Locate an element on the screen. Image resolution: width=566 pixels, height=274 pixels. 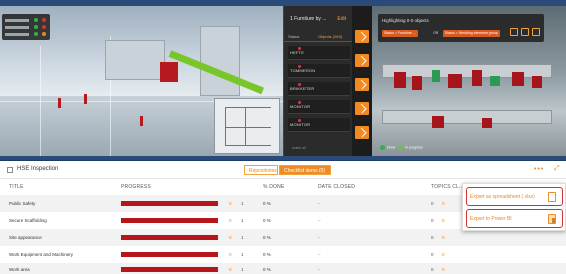
filter-chip: Status = Wedding elements group is located at coordinates (471, 33).